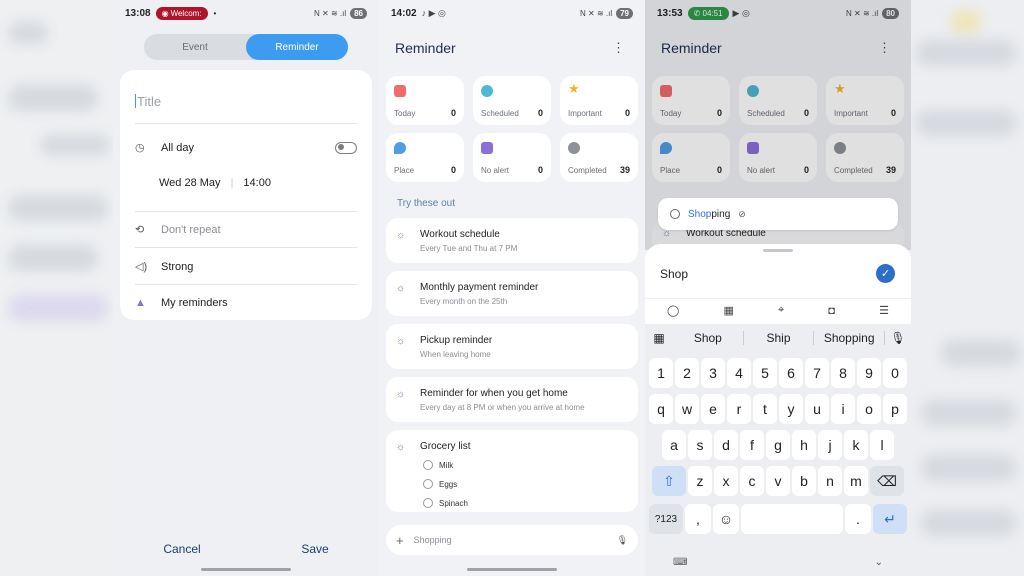  Describe the element at coordinates (830, 481) in the screenshot. I see `key-n: n` at that location.